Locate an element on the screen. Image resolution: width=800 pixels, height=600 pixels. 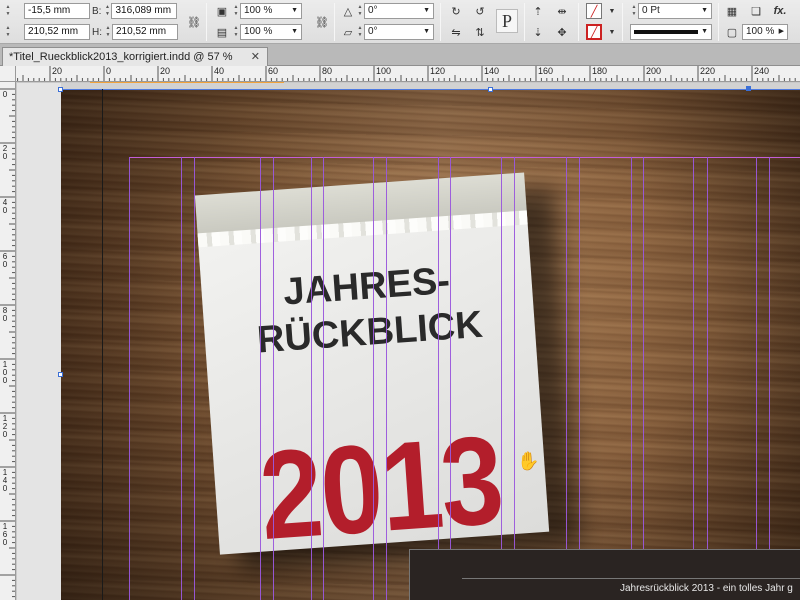
ruler-label: 140 is located at coordinates (492, 71).